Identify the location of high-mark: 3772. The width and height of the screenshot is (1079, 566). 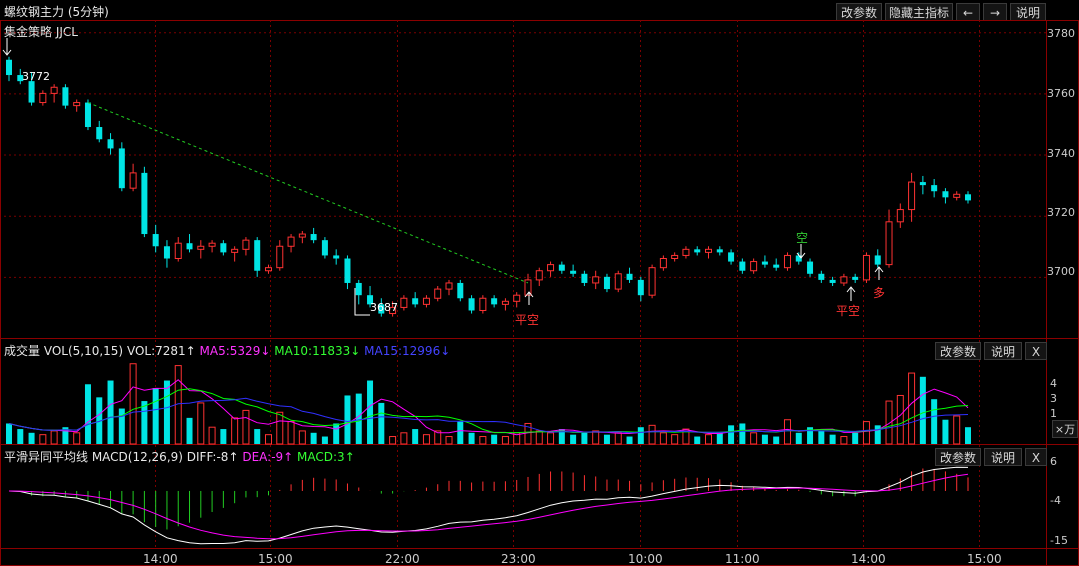
(36, 76).